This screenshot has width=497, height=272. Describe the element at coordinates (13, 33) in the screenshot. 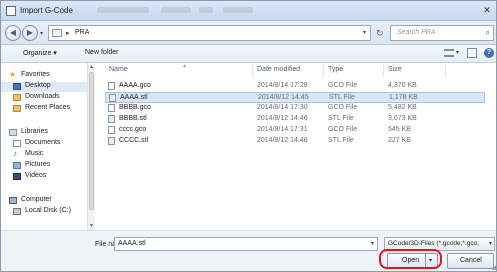

I see `back-button: ◀` at that location.